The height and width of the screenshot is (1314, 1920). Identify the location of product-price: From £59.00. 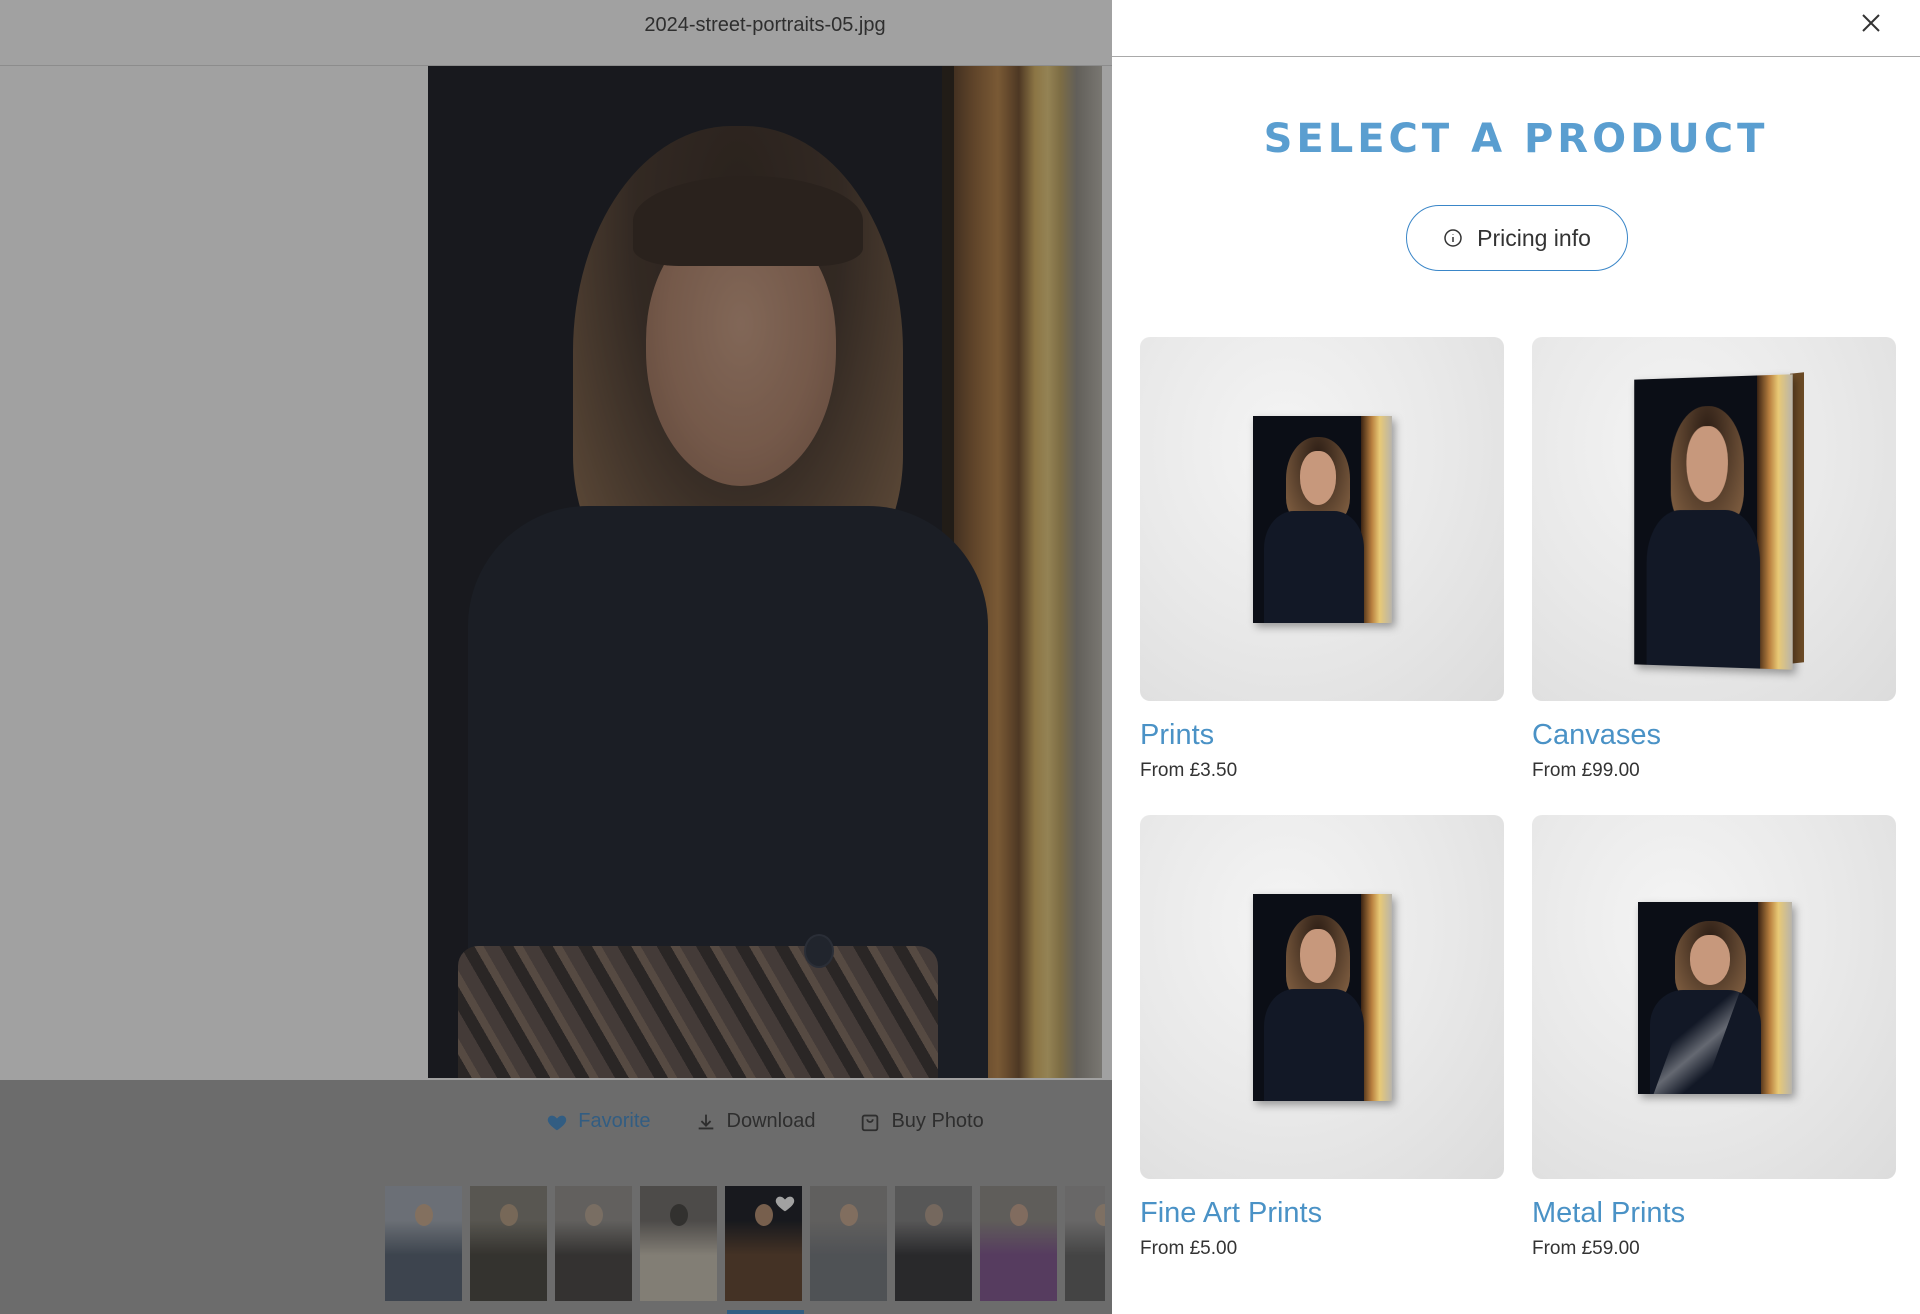
(1586, 1248).